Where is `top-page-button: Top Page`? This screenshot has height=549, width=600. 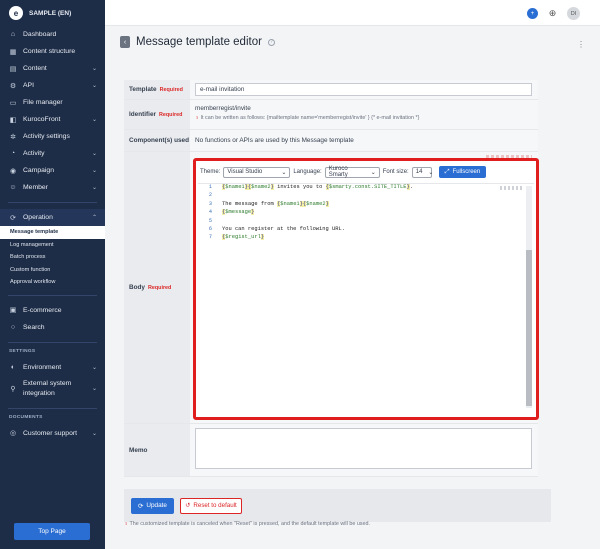 top-page-button: Top Page is located at coordinates (52, 531).